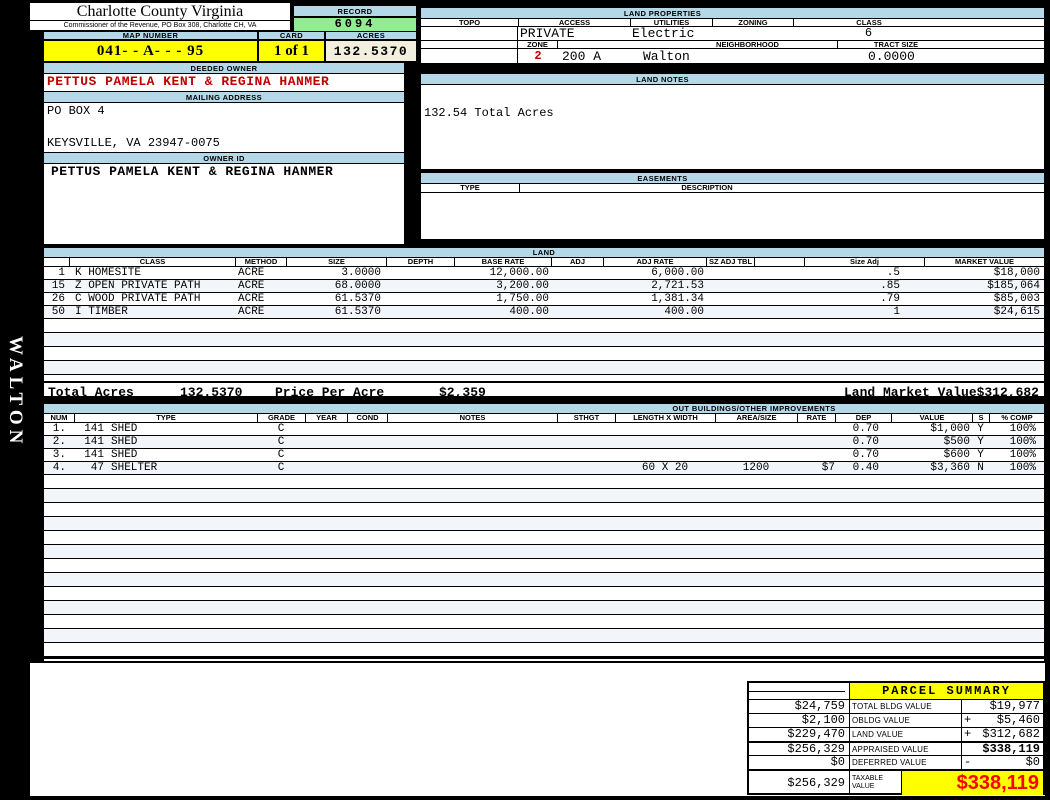 The height and width of the screenshot is (800, 1050). Describe the element at coordinates (355, 24) in the screenshot. I see `record-value: 6094` at that location.